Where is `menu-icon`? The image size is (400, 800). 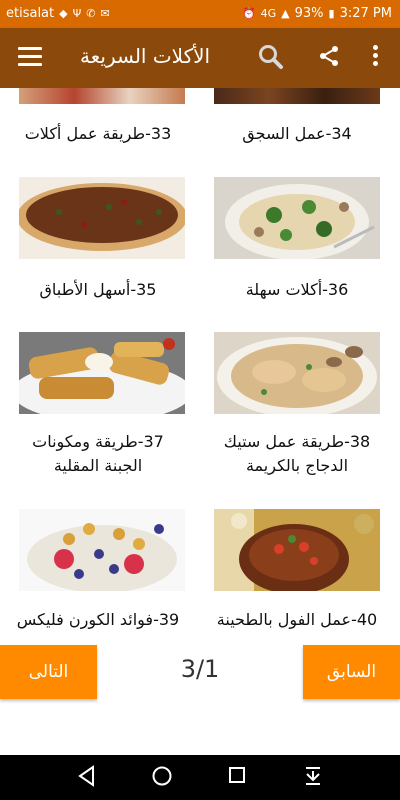
menu-icon is located at coordinates (30, 57).